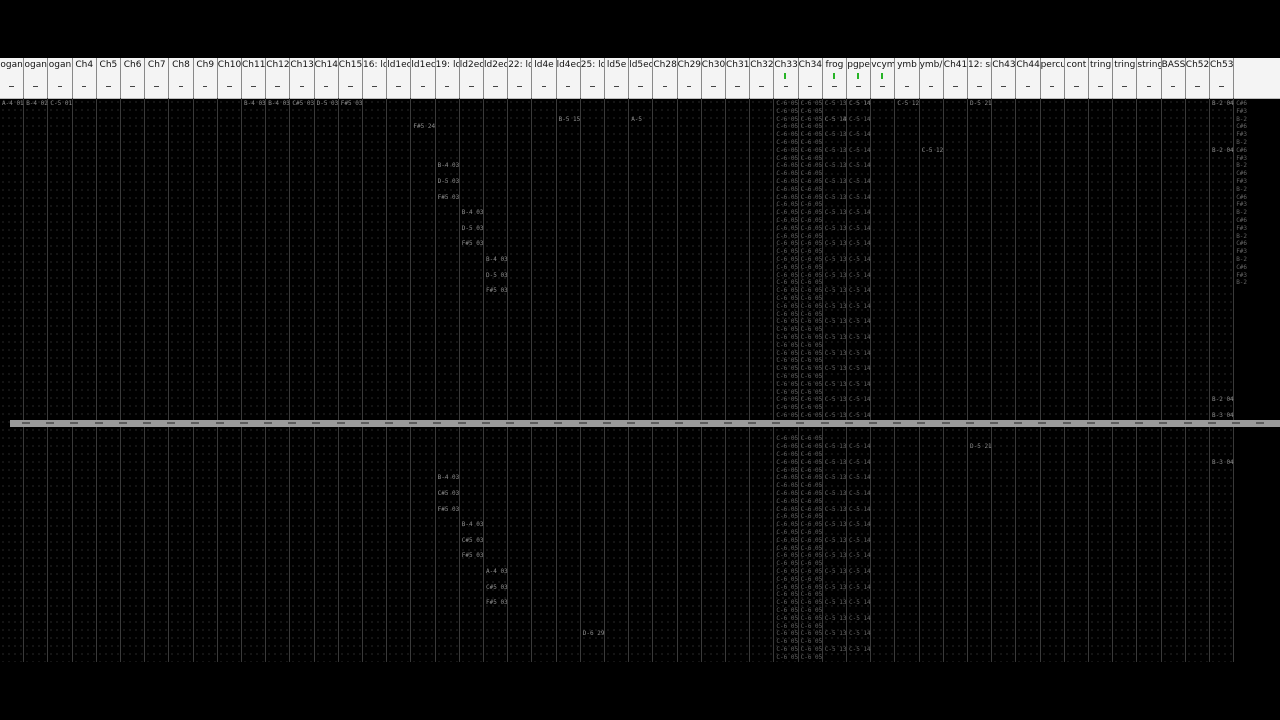 The height and width of the screenshot is (720, 1280). What do you see at coordinates (424, 126) in the screenshot?
I see `note-cell: F#5 24` at bounding box center [424, 126].